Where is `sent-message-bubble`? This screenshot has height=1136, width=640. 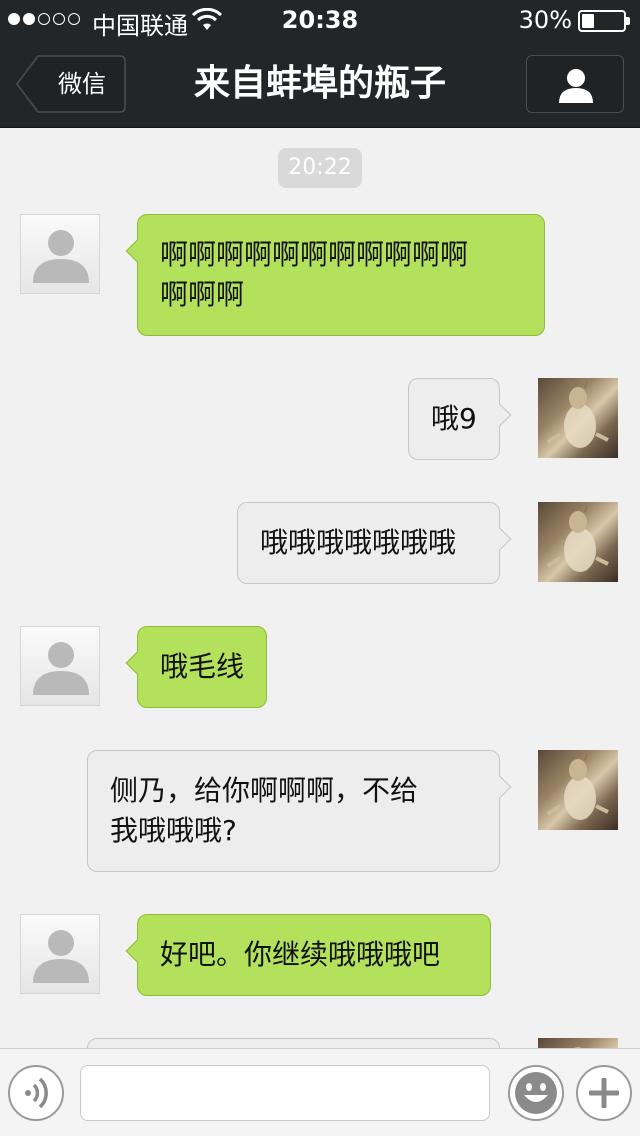
sent-message-bubble is located at coordinates (293, 1043).